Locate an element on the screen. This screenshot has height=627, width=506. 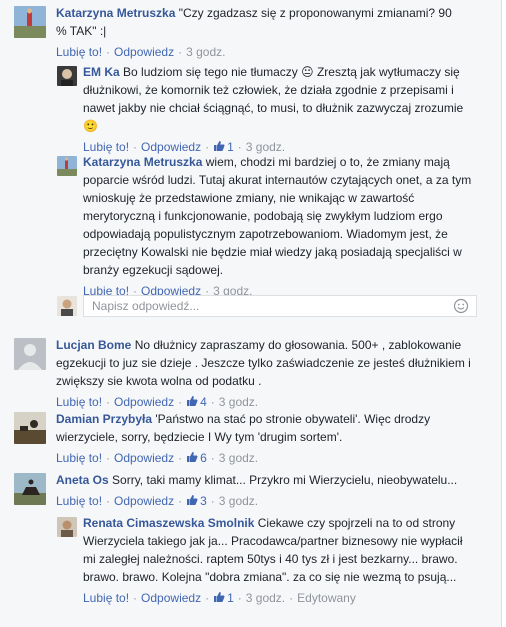
like-count: 3 is located at coordinates (196, 501).